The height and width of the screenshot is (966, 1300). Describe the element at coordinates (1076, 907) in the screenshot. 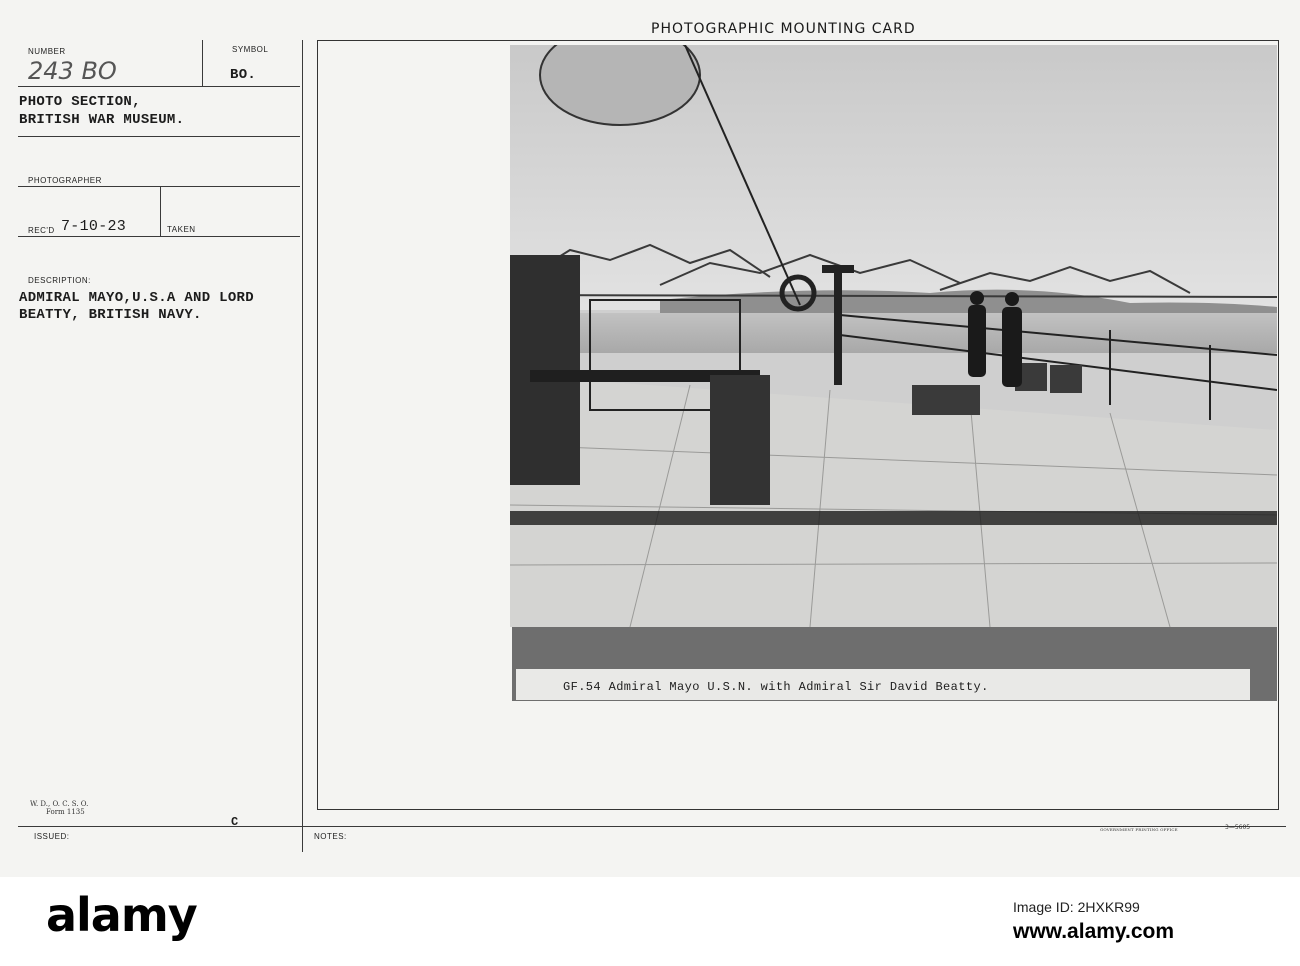

I see `image-id: Image ID: 2HXKR99` at that location.